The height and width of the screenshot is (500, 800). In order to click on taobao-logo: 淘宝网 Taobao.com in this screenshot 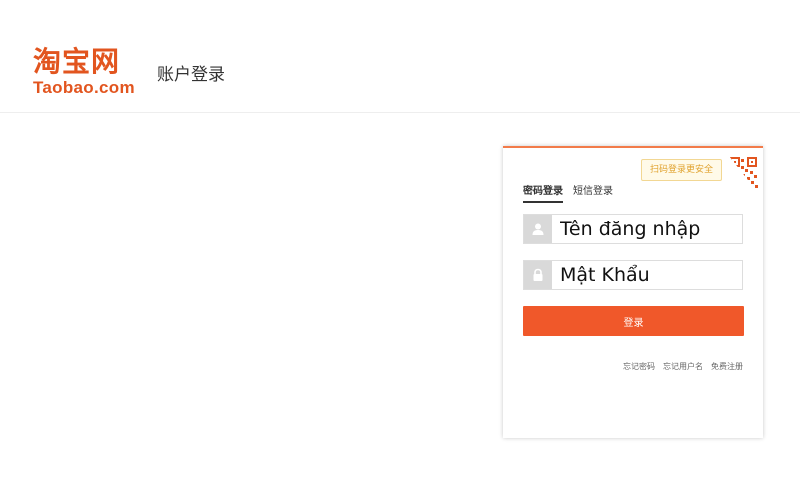, I will do `click(84, 71)`.